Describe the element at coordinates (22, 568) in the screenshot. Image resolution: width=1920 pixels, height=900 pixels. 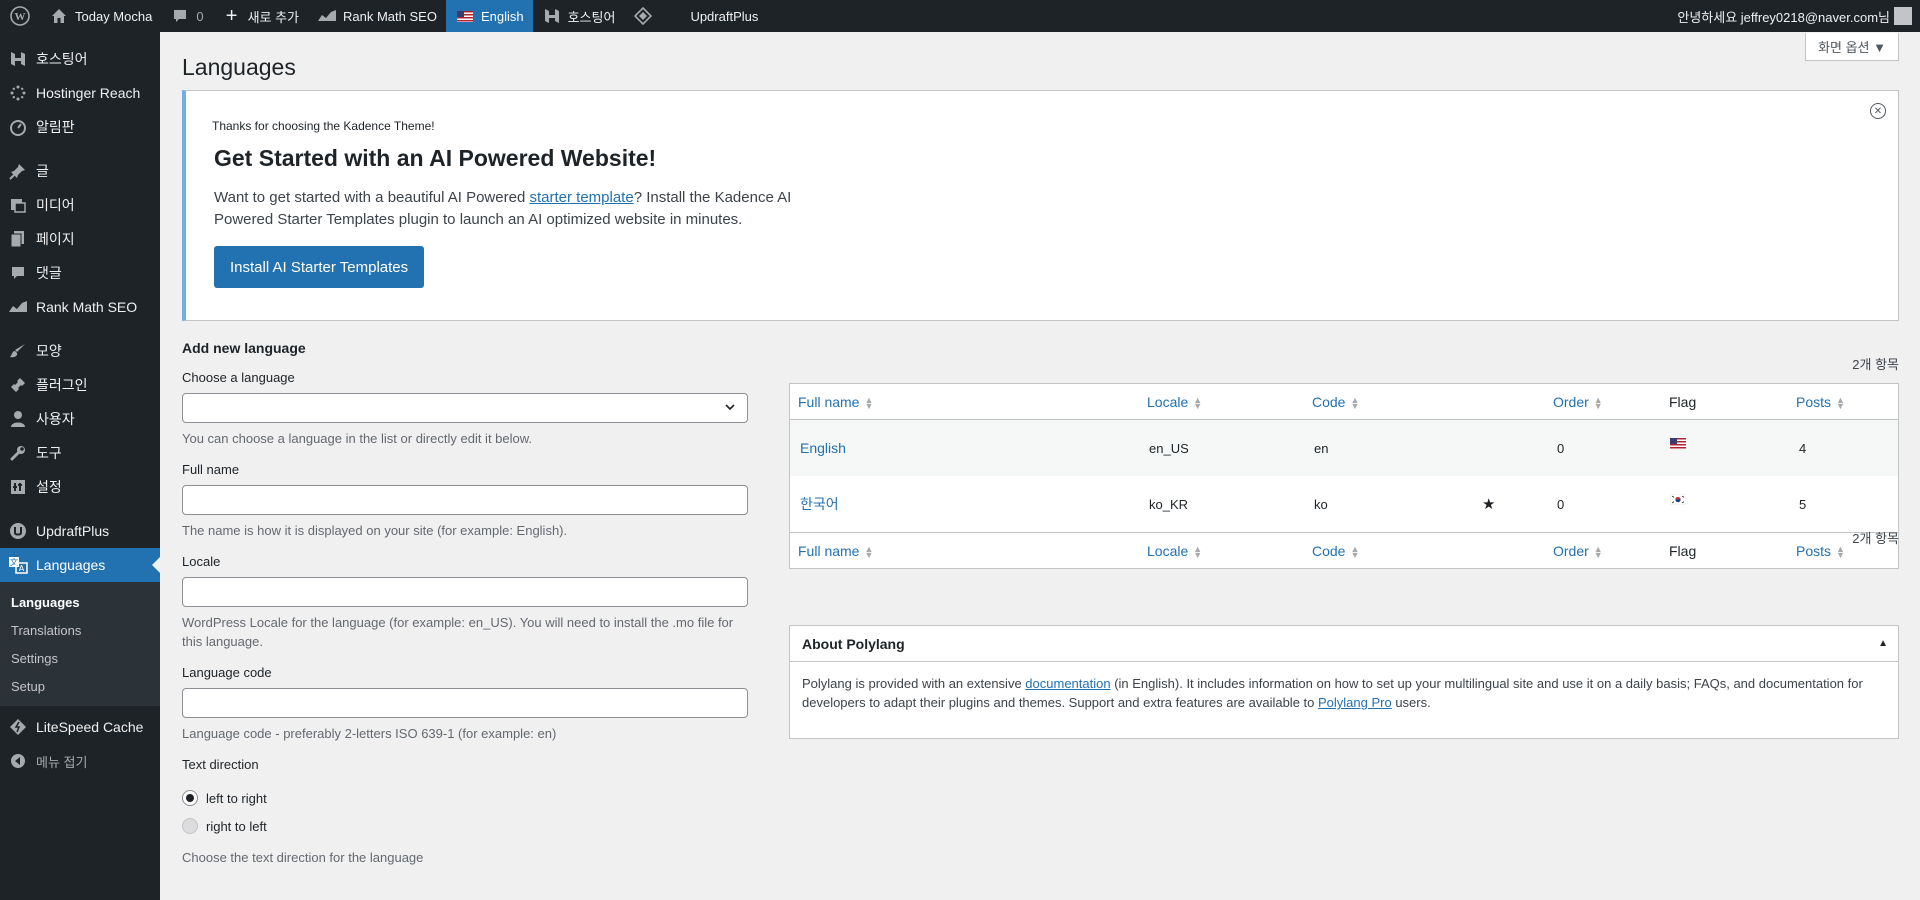
I see `svg-text: A` at that location.